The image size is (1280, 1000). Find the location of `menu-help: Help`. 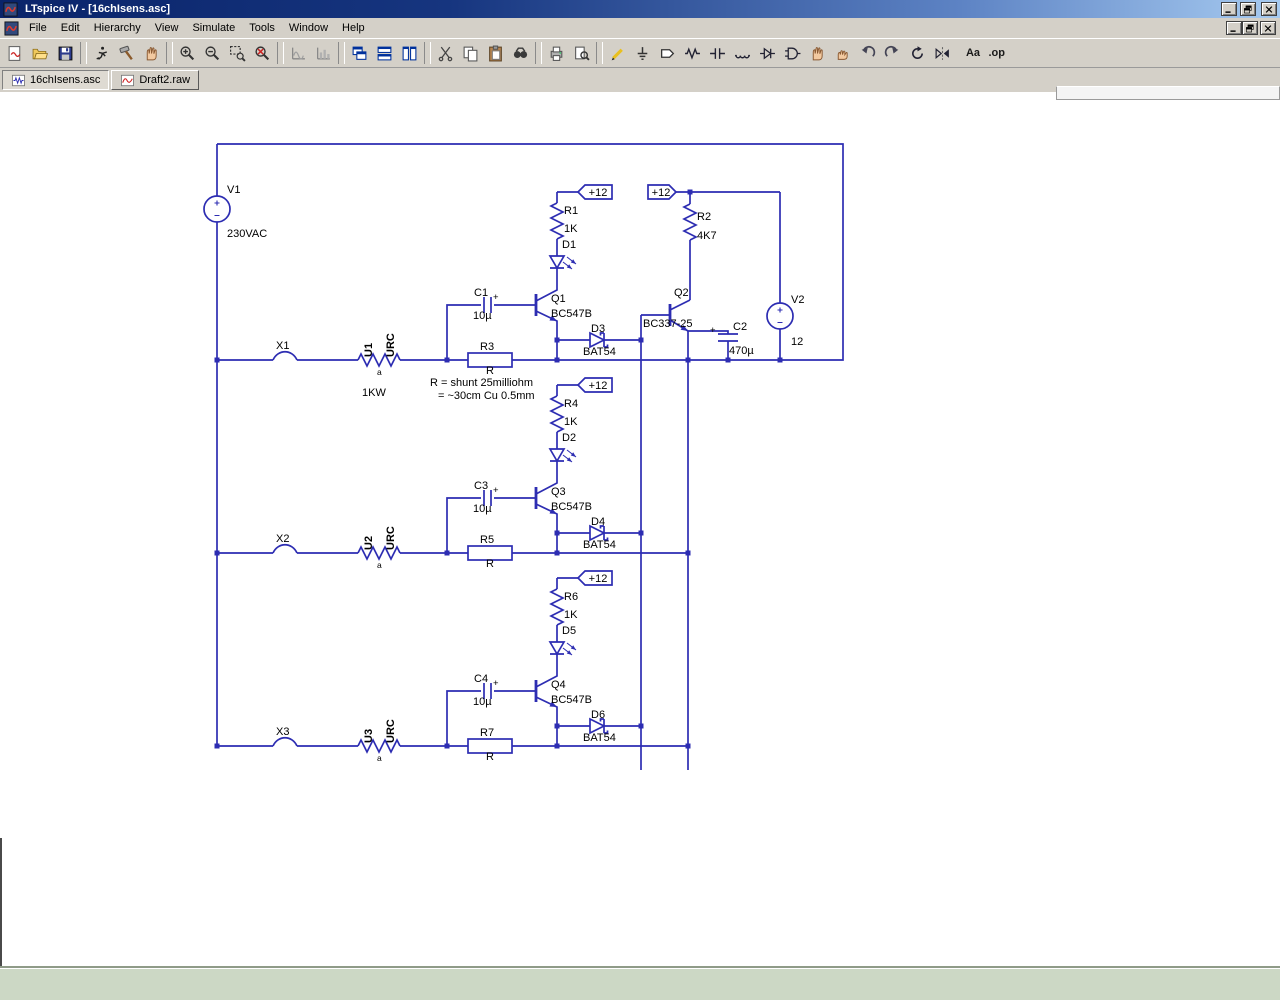

menu-help: Help is located at coordinates (353, 28).